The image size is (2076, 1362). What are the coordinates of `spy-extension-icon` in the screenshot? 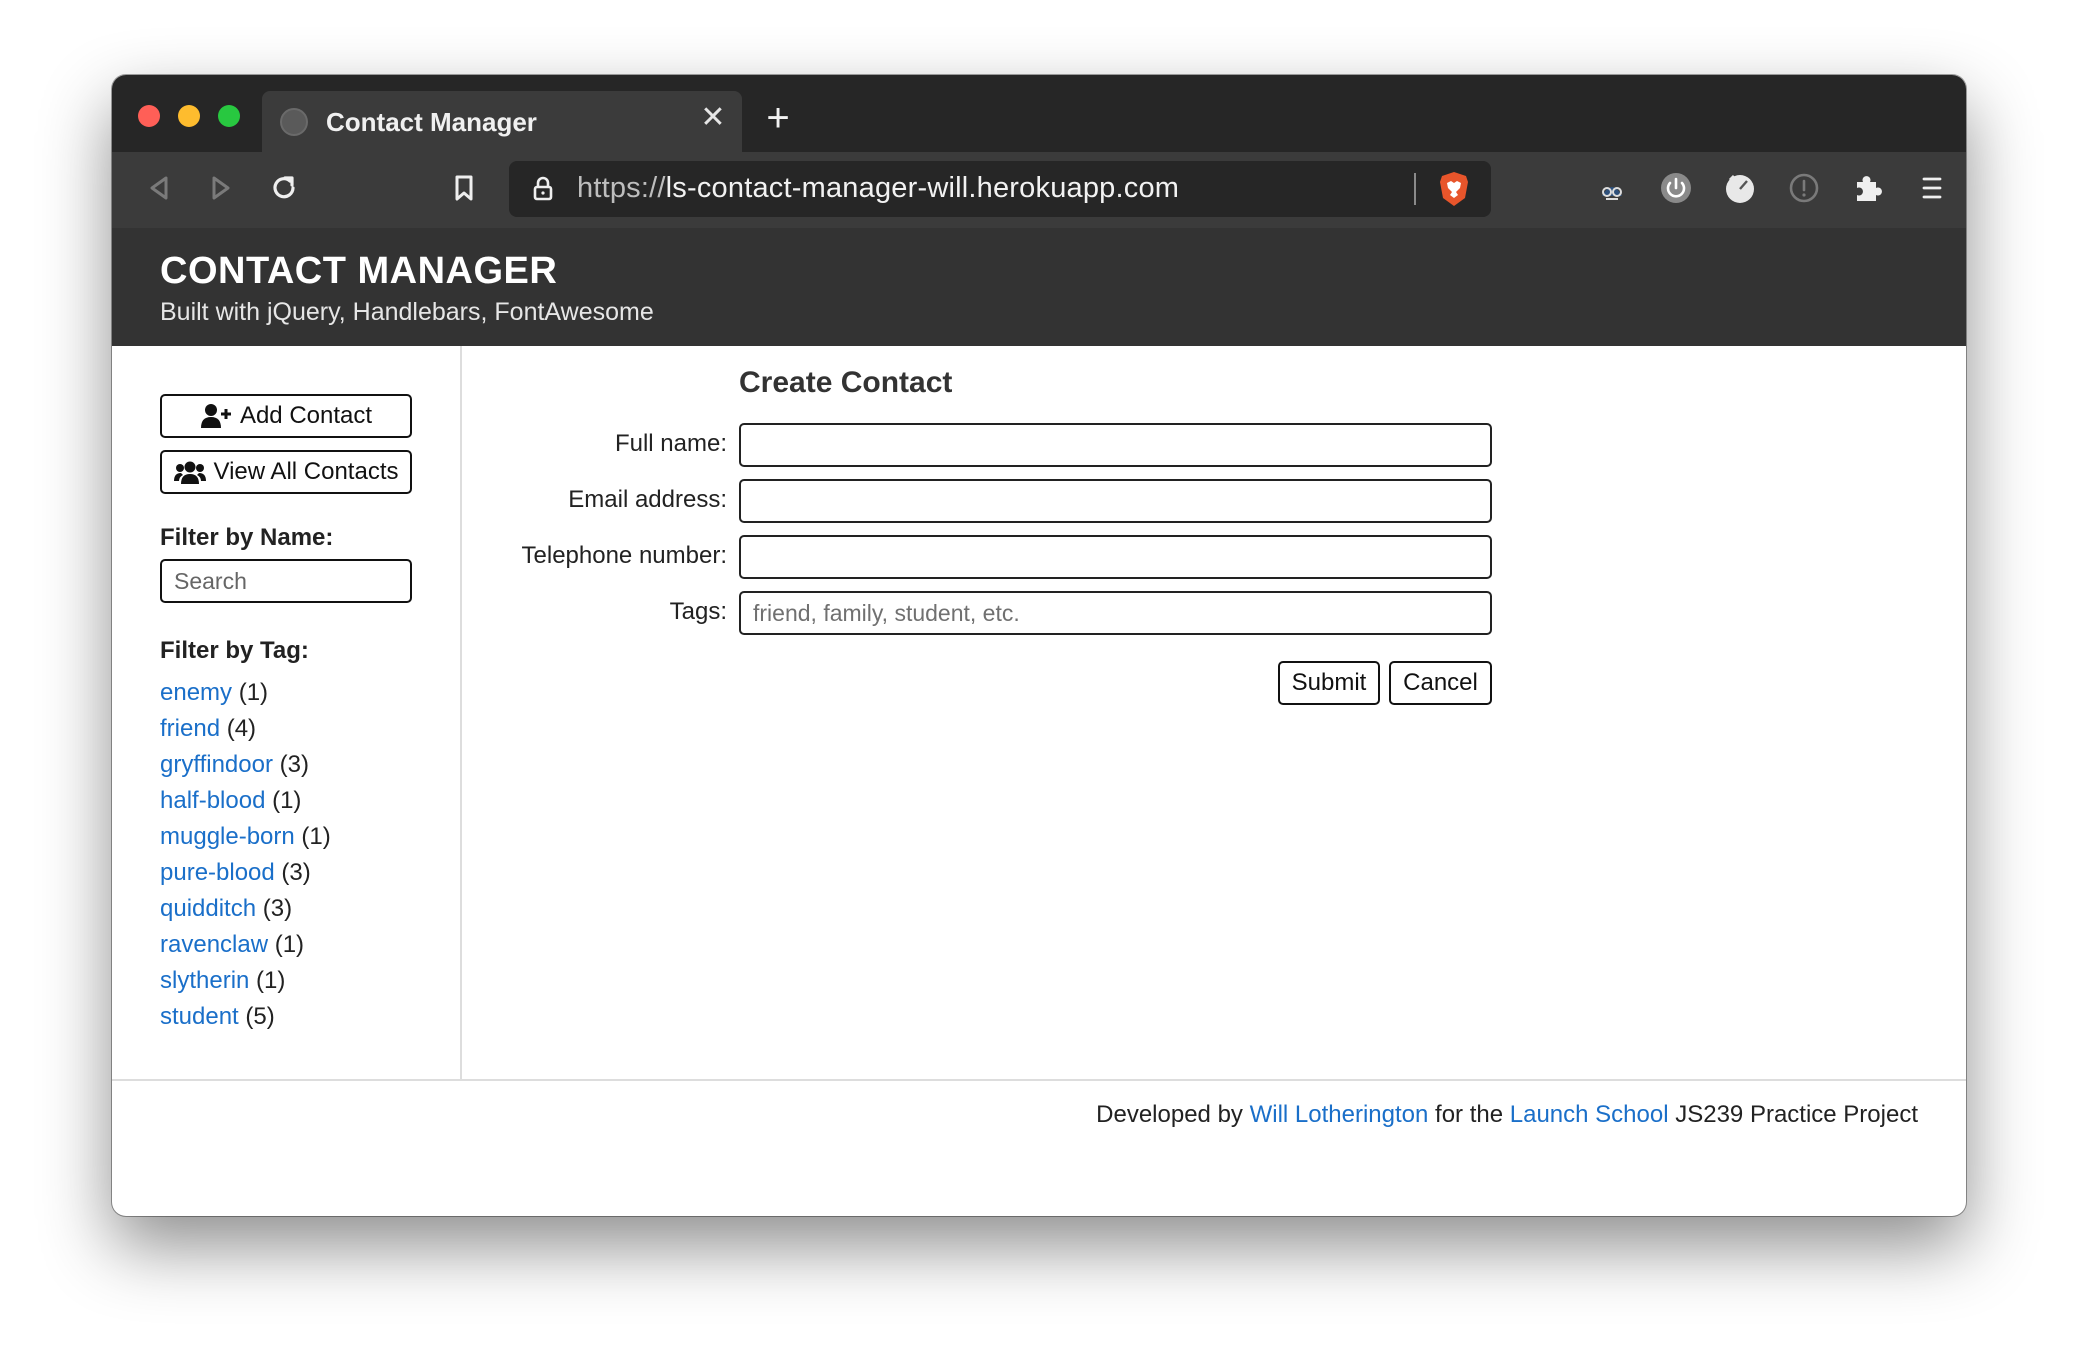 It's located at (1612, 188).